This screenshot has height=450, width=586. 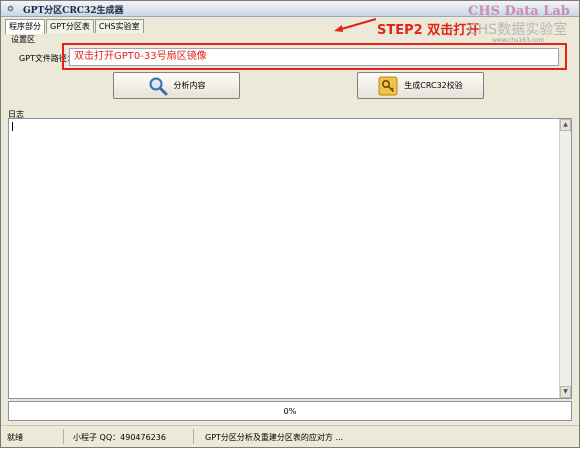 What do you see at coordinates (15, 437) in the screenshot?
I see `status-state: 就绪` at bounding box center [15, 437].